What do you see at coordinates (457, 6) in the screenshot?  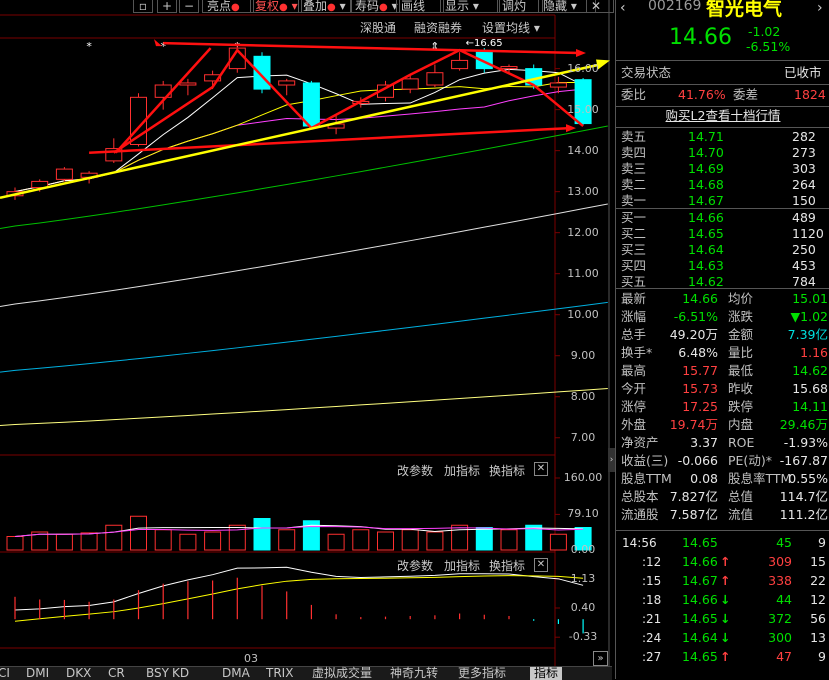 I see `toolbar-button-label: 显示` at bounding box center [457, 6].